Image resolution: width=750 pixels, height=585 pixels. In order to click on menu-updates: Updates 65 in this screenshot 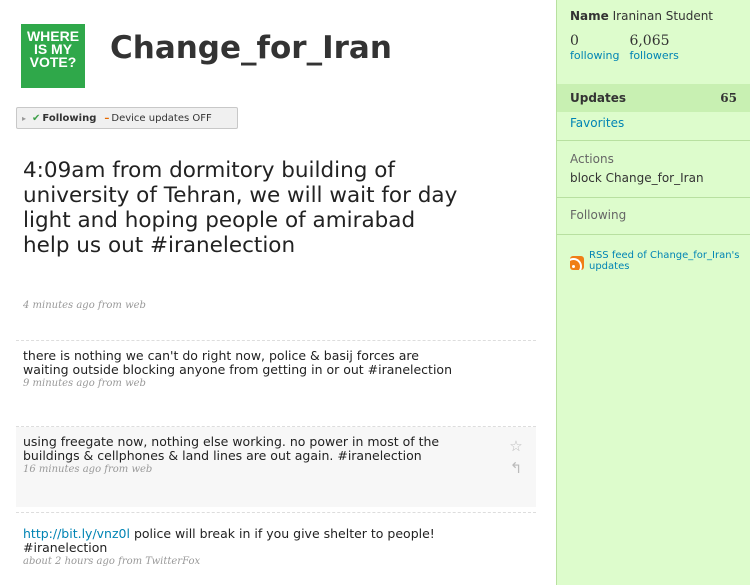, I will do `click(653, 98)`.